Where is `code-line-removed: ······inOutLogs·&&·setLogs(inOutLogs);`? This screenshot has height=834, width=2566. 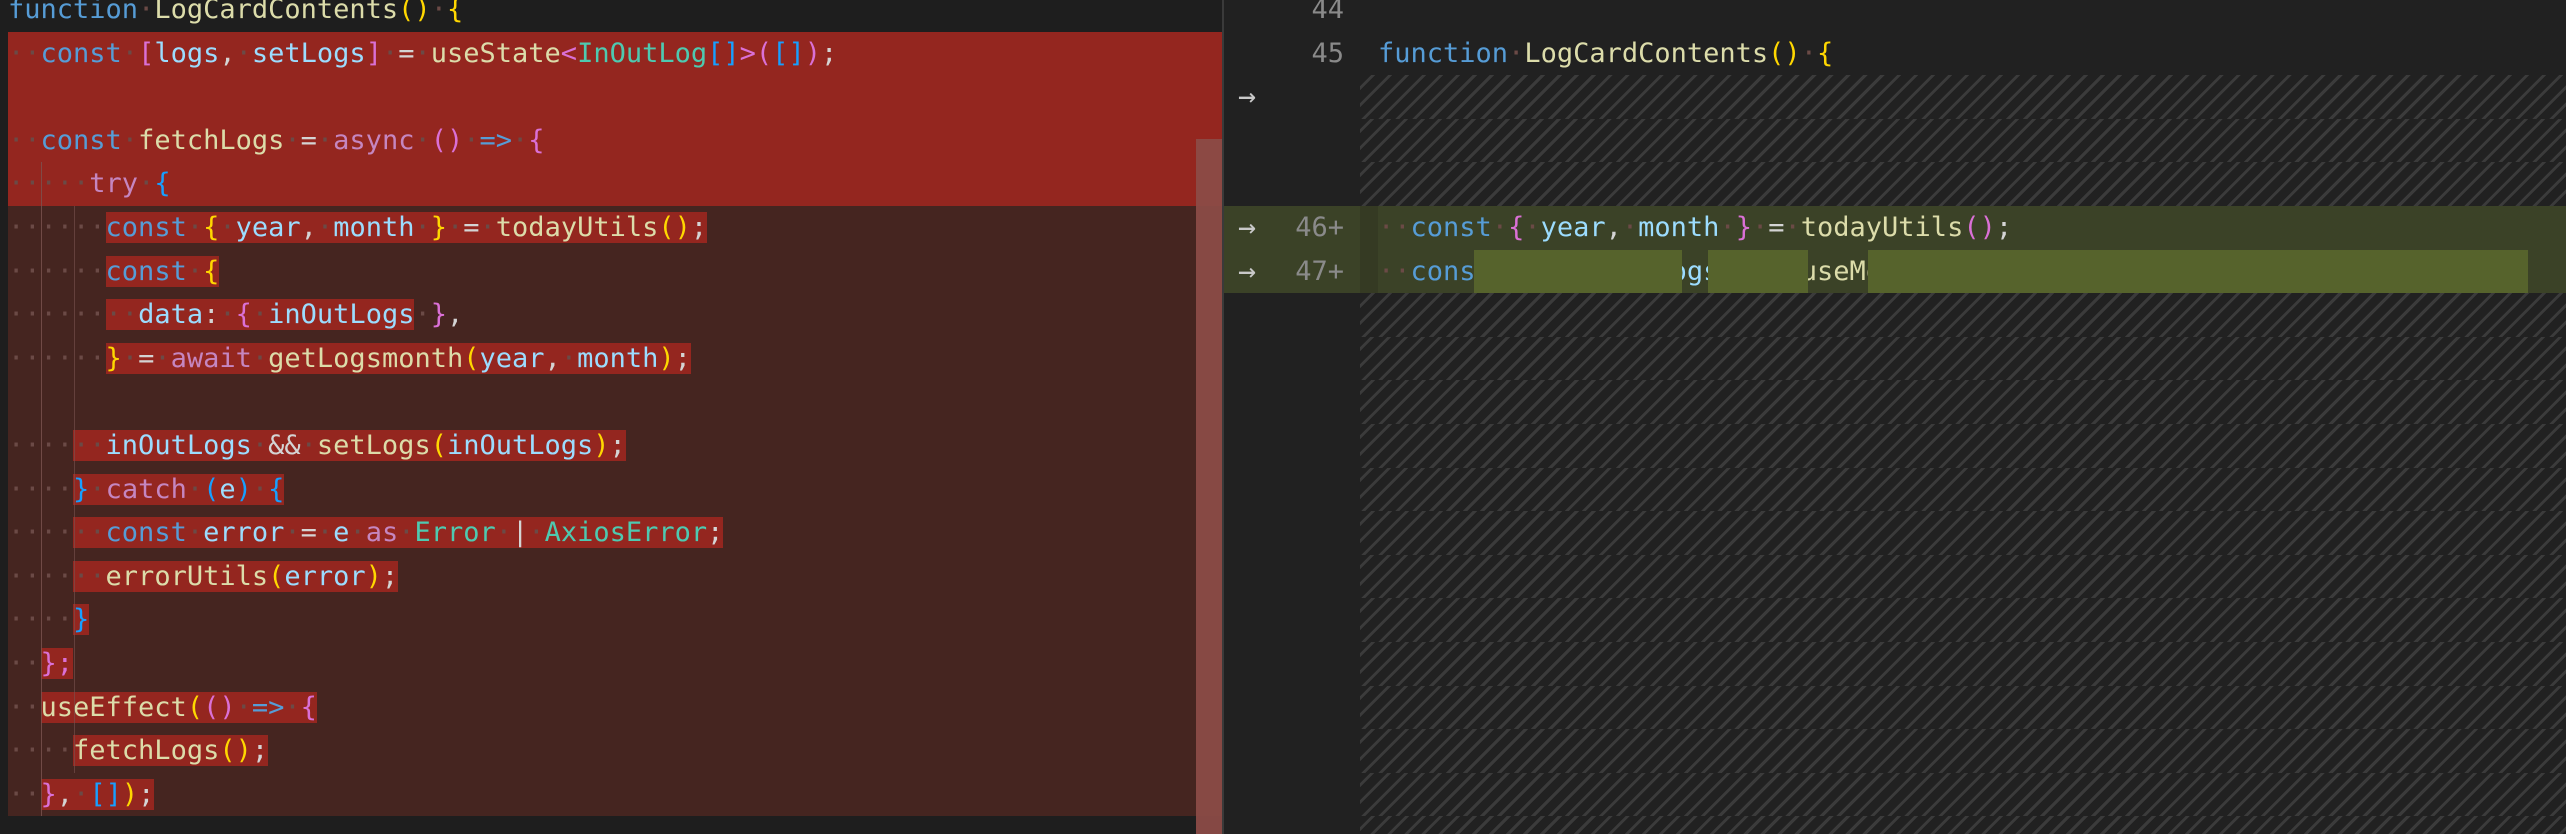
code-line-removed: ······inOutLogs·&&·setLogs(inOutLogs); is located at coordinates (612, 445).